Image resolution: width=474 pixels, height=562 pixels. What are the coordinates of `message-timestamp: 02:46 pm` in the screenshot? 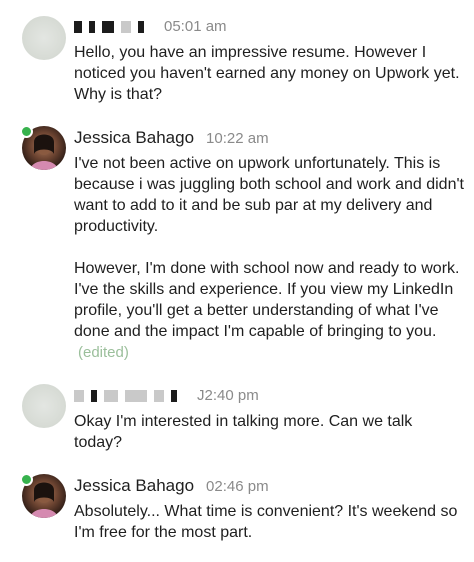 It's located at (237, 486).